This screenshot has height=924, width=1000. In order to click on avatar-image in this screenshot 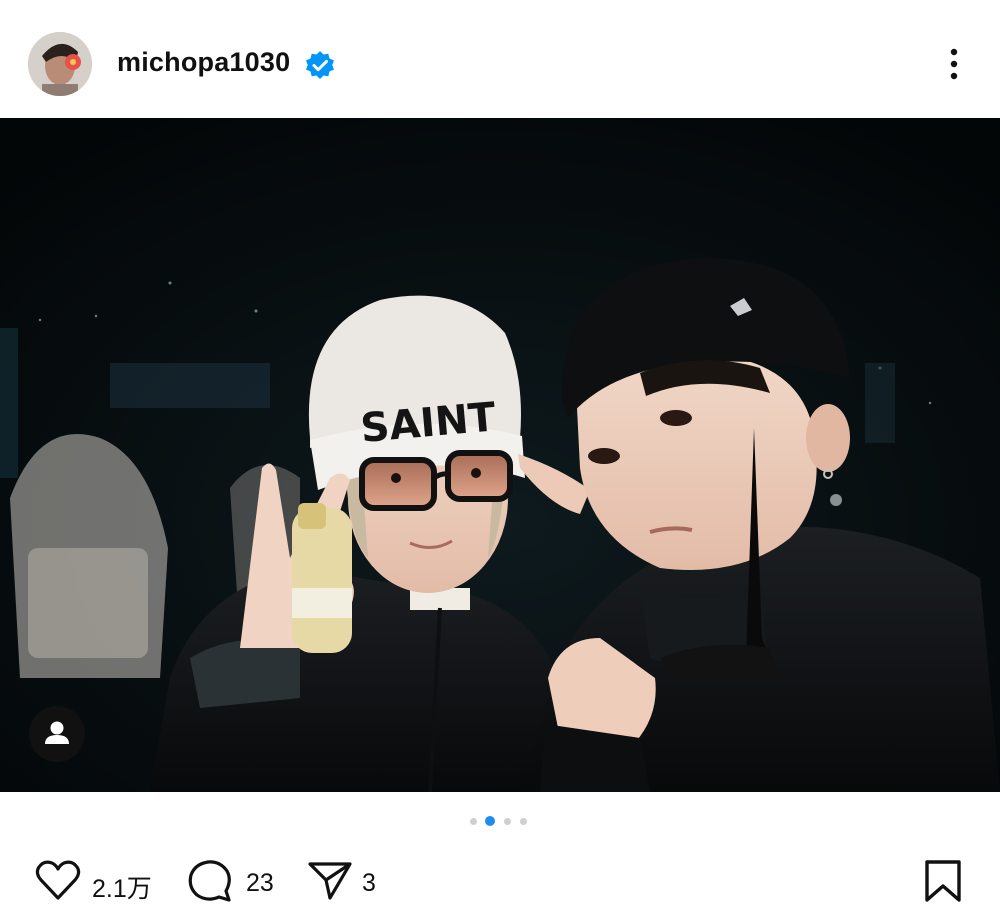, I will do `click(60, 64)`.